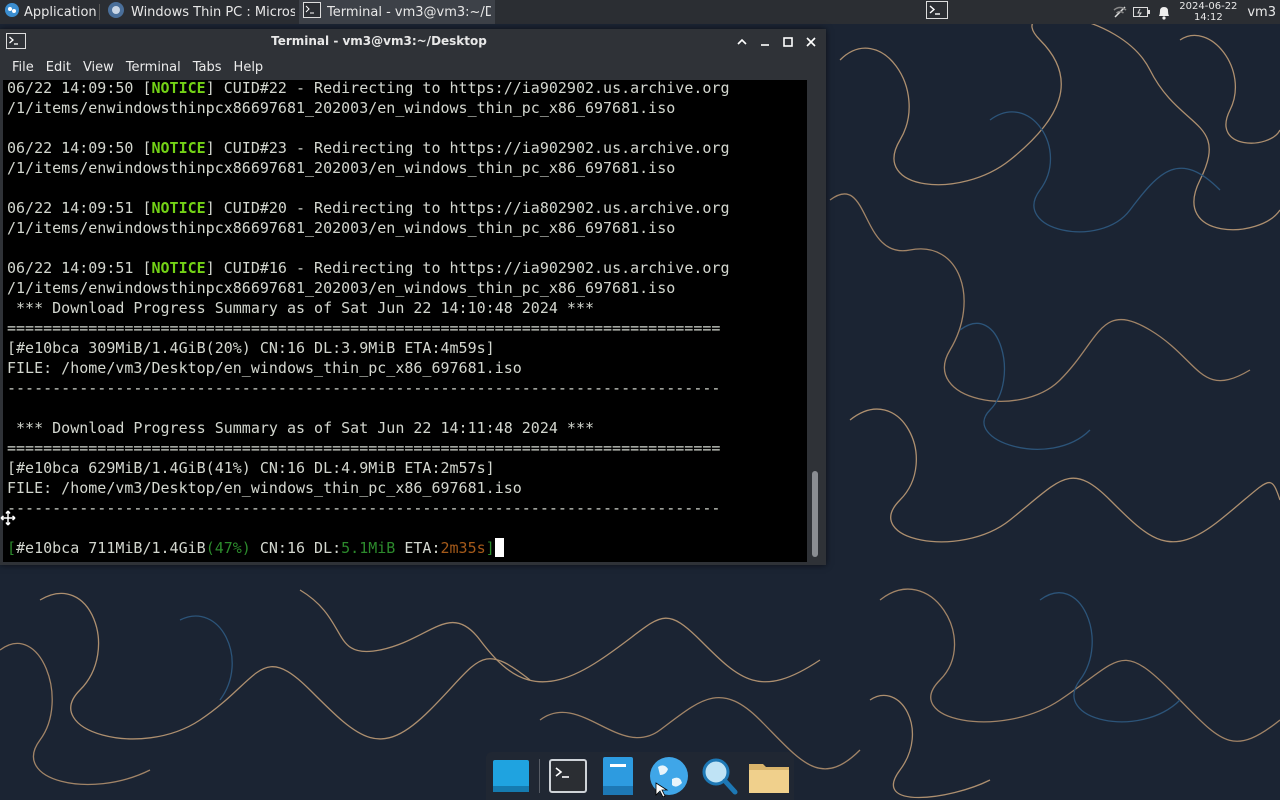  Describe the element at coordinates (1142, 12) in the screenshot. I see `battery-icon` at that location.